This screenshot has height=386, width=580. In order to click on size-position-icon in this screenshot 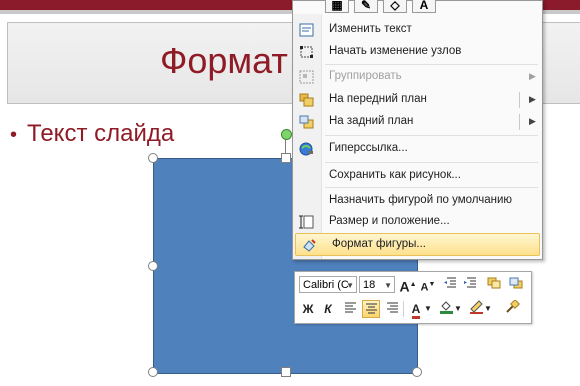, I will do `click(306, 222)`.